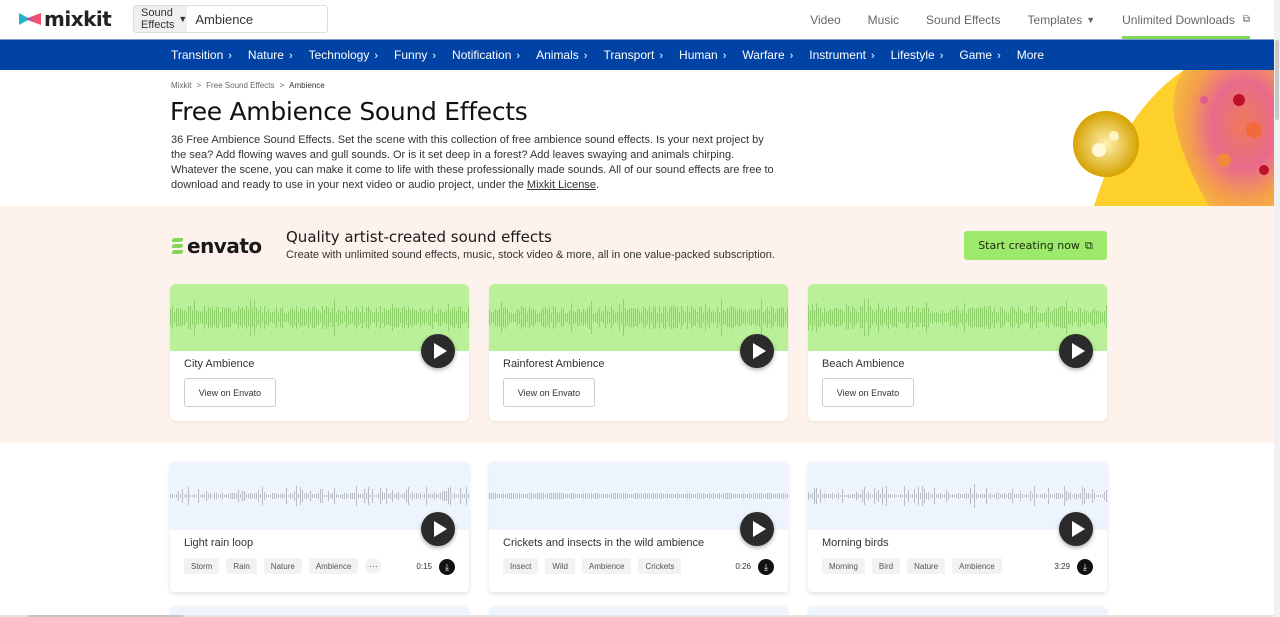 The height and width of the screenshot is (617, 1280). I want to click on promo-card: Beach Ambience View on Envato, so click(957, 352).